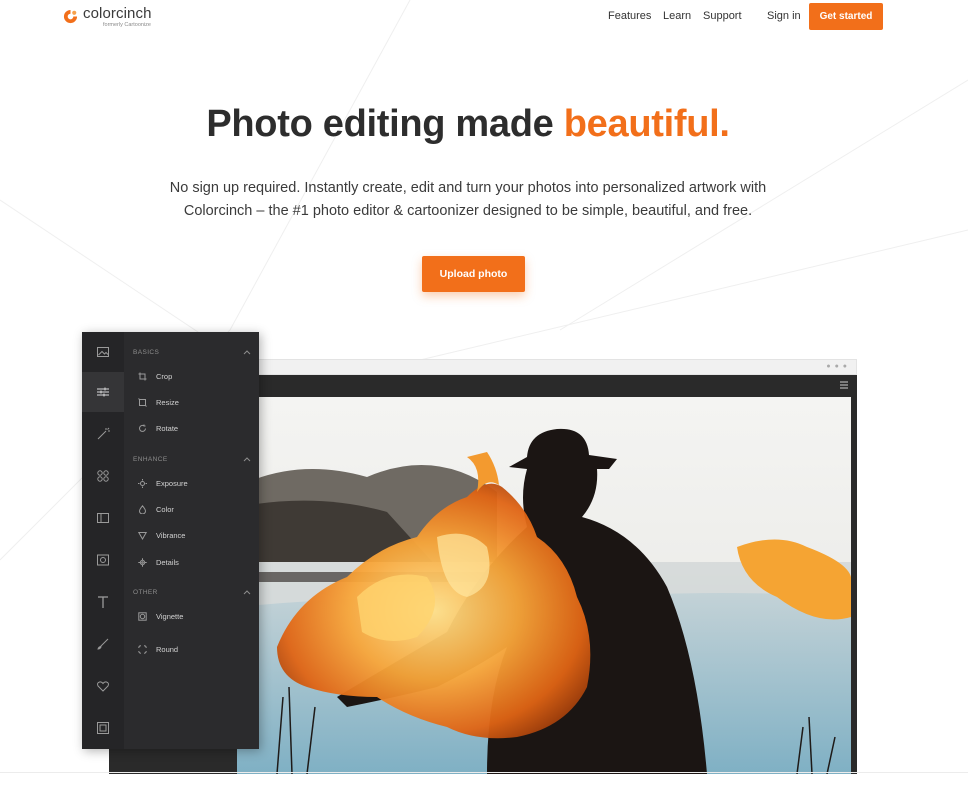 The width and height of the screenshot is (968, 789). I want to click on heart-icon, so click(103, 686).